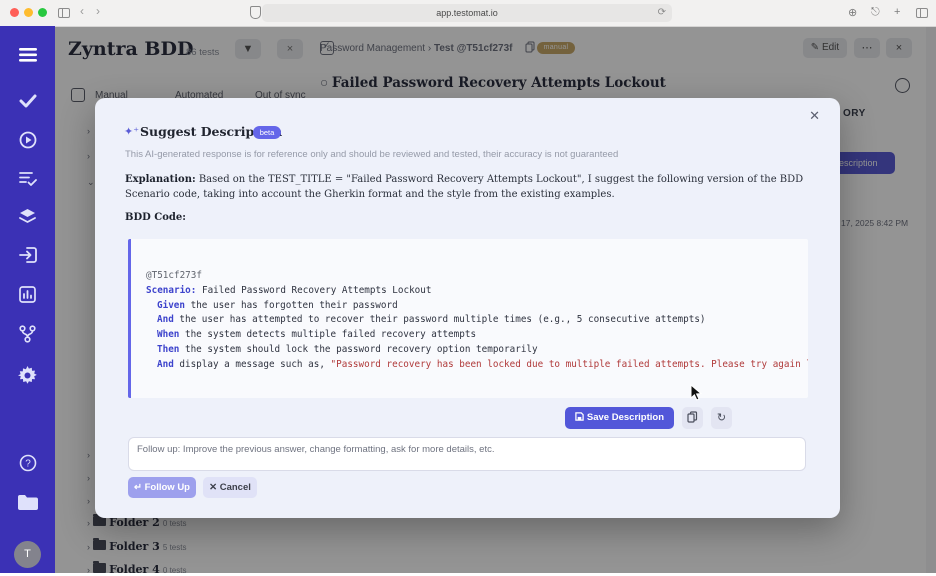  What do you see at coordinates (27, 101) in the screenshot?
I see `tests-check-icon` at bounding box center [27, 101].